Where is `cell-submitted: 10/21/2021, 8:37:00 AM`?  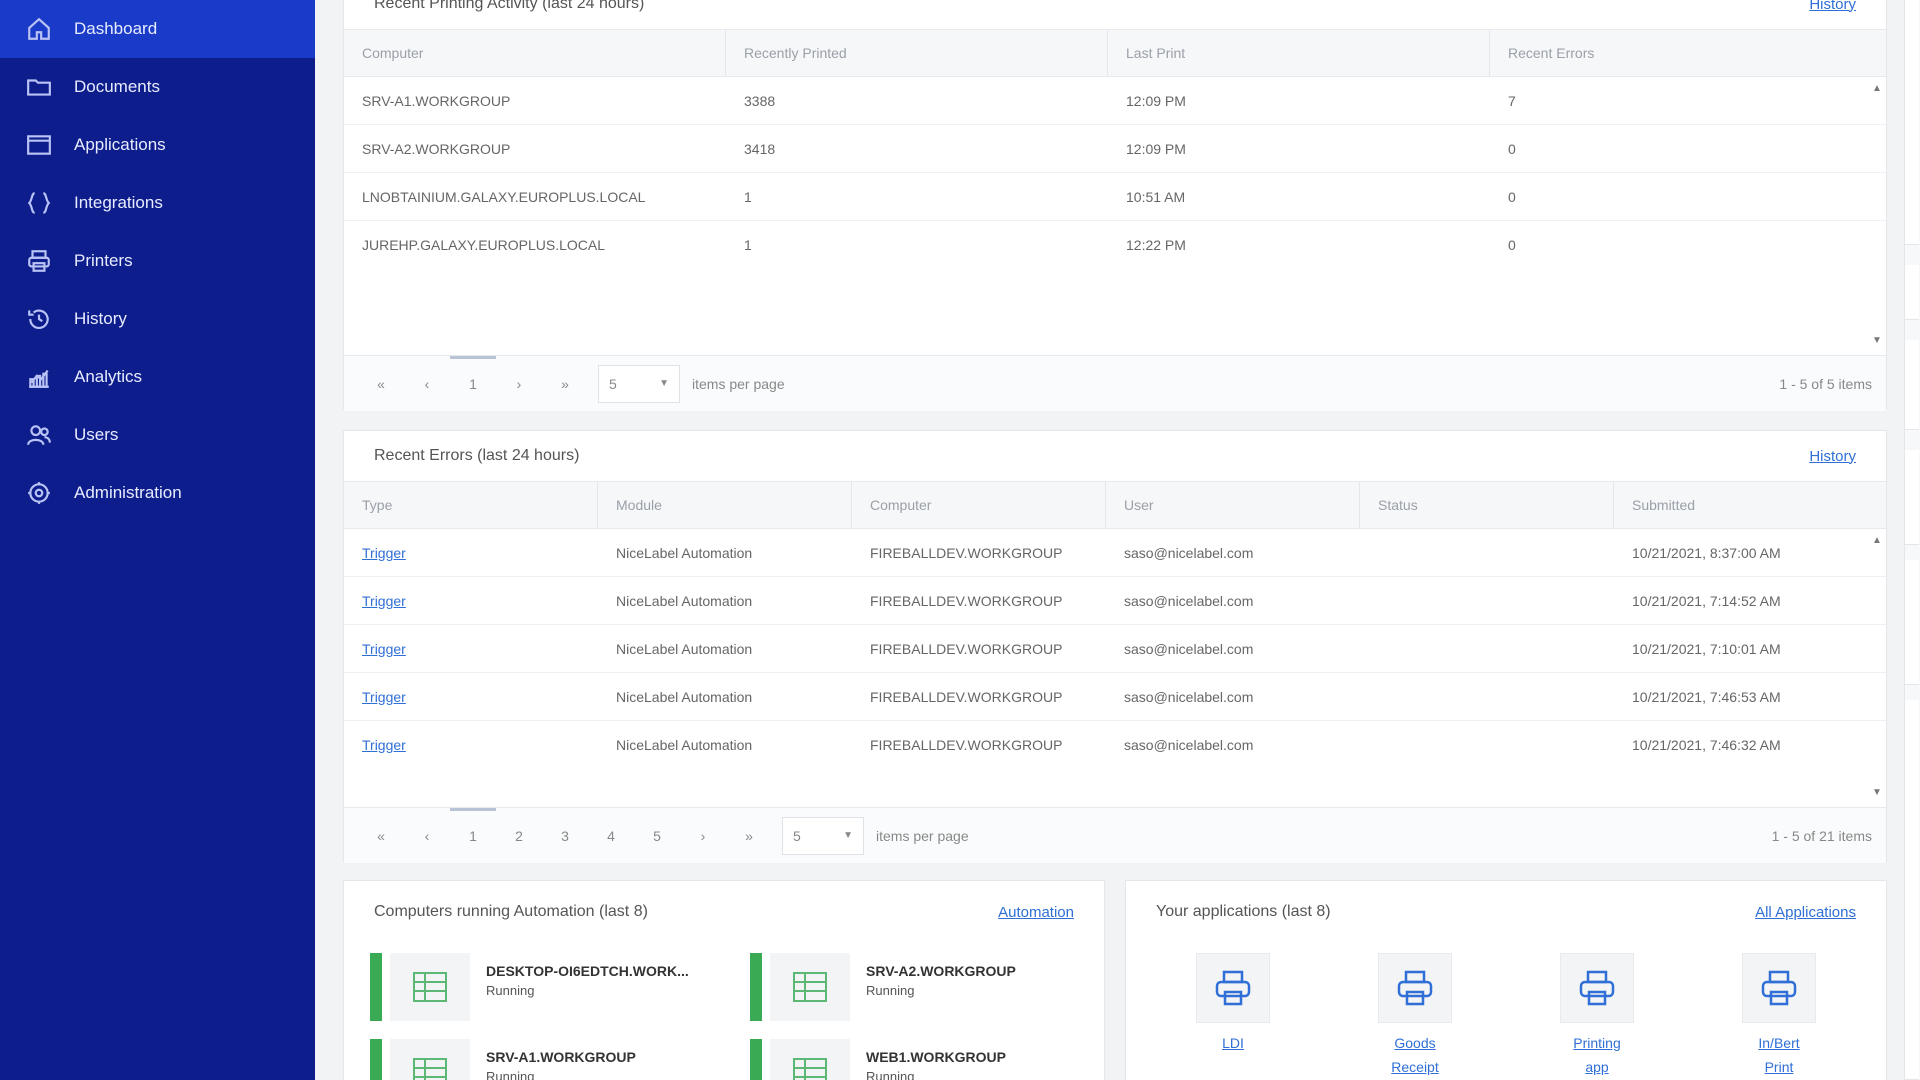
cell-submitted: 10/21/2021, 8:37:00 AM is located at coordinates (1706, 552).